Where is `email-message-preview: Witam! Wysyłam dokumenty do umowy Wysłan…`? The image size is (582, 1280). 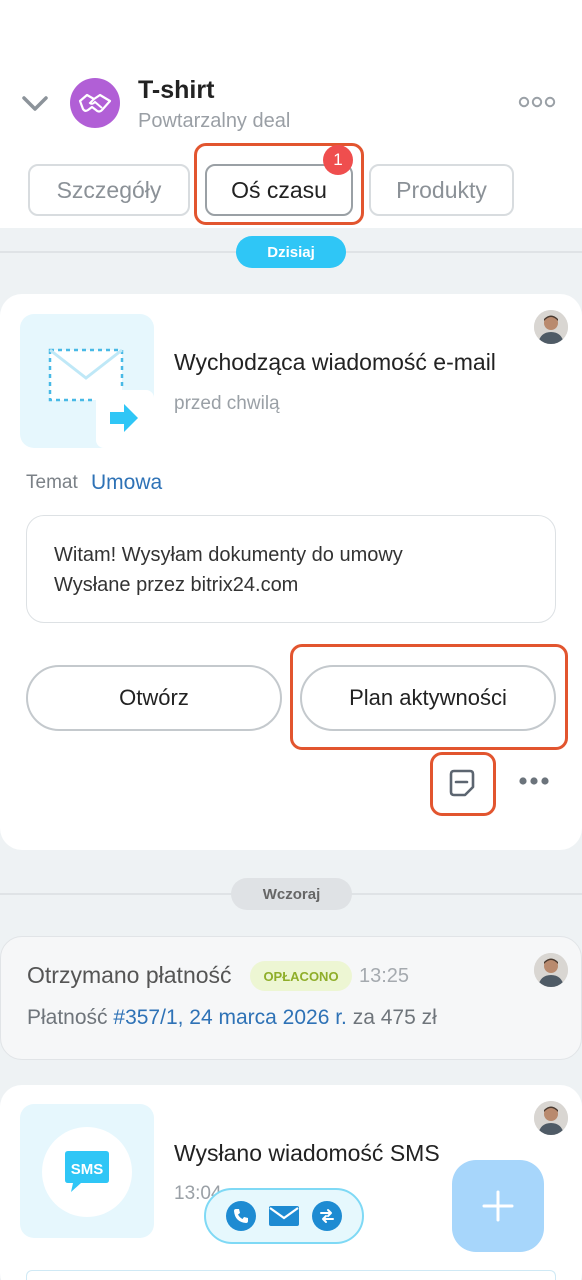
email-message-preview: Witam! Wysyłam dokumenty do umowy Wysłan… is located at coordinates (291, 569).